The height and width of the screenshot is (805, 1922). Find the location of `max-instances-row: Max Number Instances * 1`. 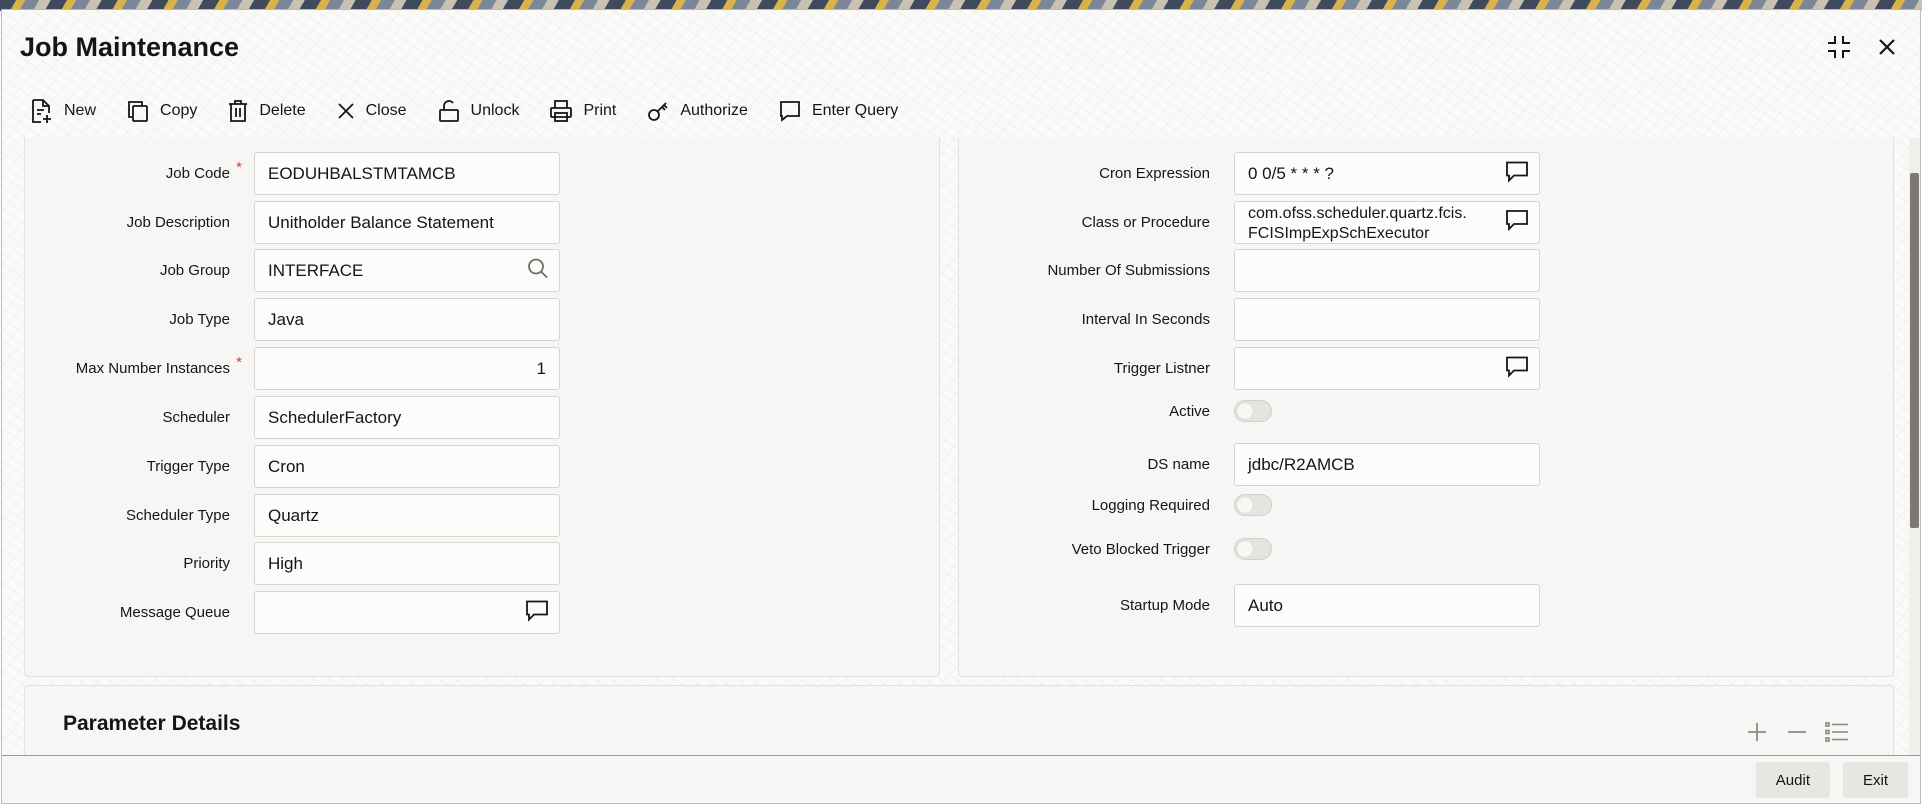

max-instances-row: Max Number Instances * 1 is located at coordinates (292, 368).